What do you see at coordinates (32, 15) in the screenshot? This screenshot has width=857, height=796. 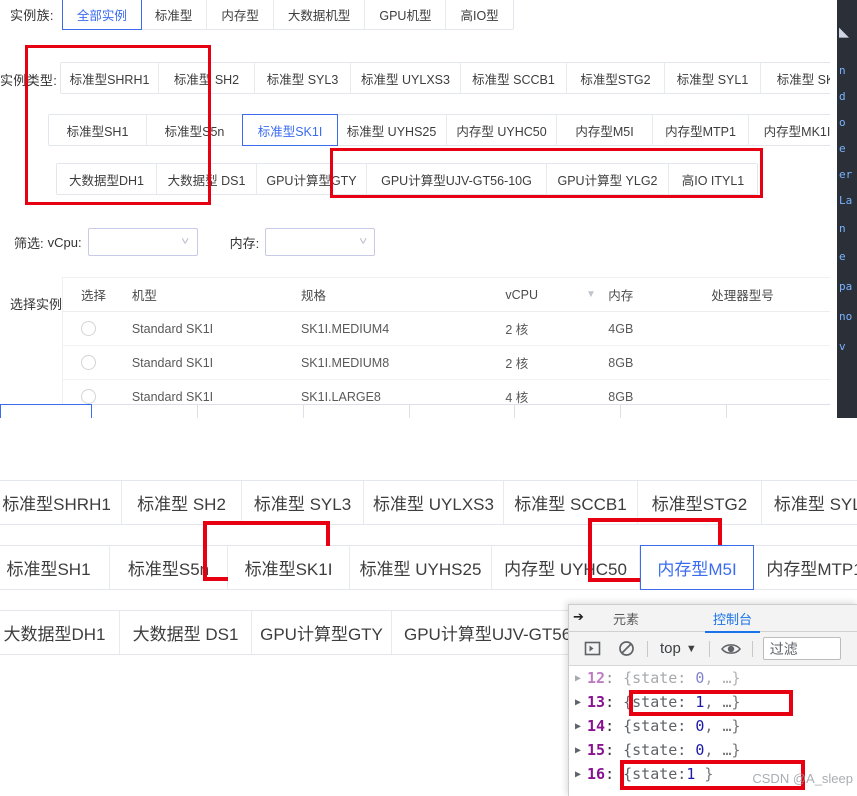 I see `instance-family-label: 实例族:` at bounding box center [32, 15].